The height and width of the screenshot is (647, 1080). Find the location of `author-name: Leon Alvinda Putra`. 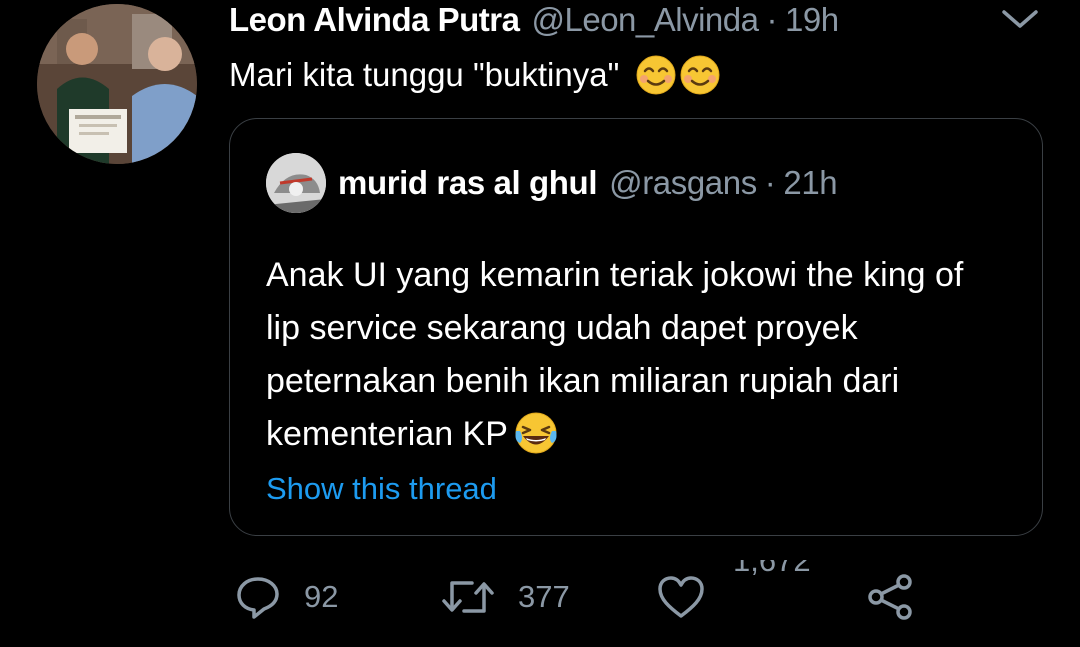

author-name: Leon Alvinda Putra is located at coordinates (374, 20).